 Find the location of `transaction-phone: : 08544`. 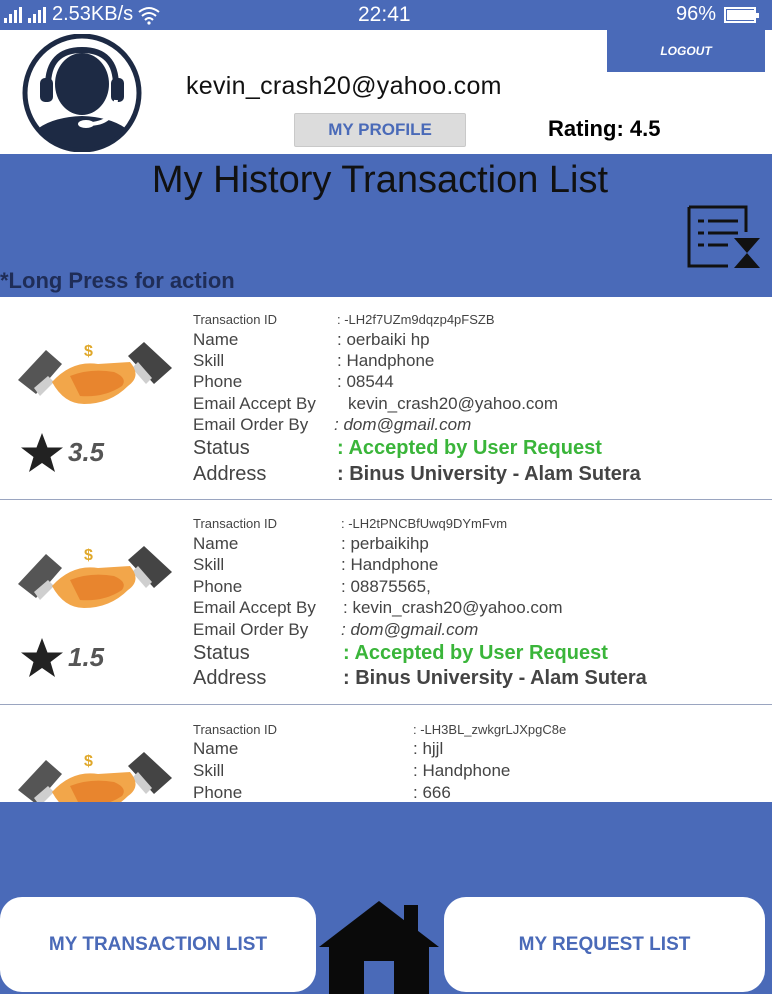

transaction-phone: : 08544 is located at coordinates (365, 381).